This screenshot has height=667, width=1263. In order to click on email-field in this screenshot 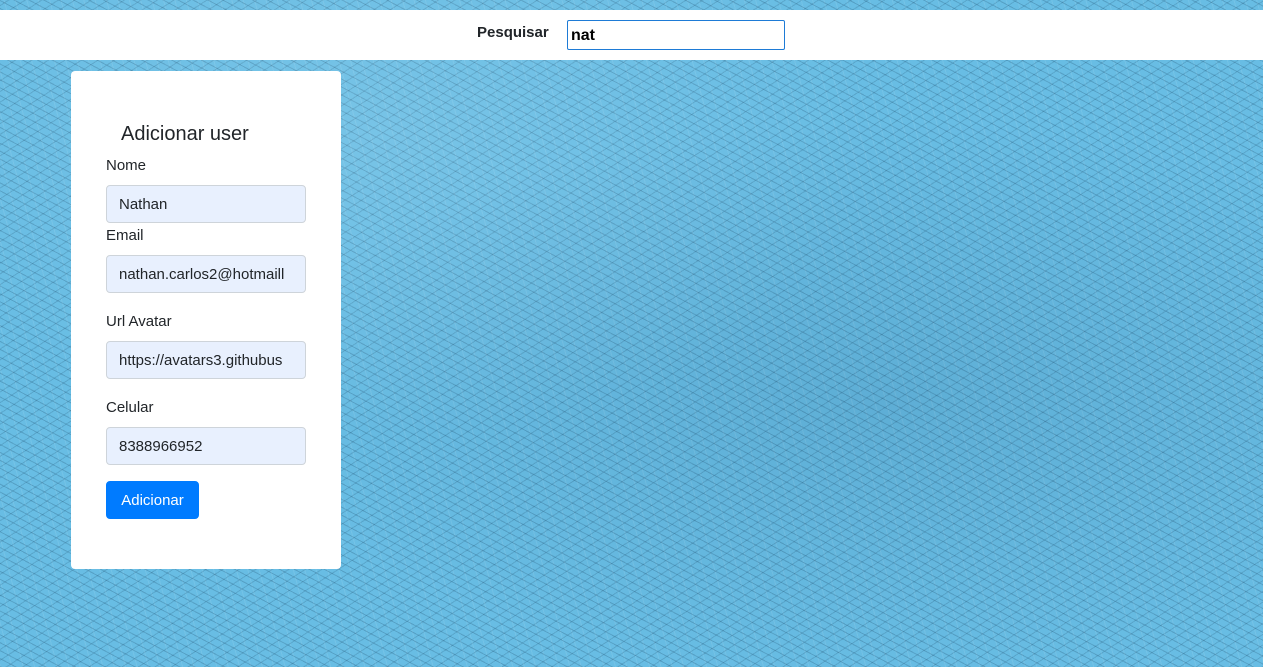, I will do `click(206, 274)`.